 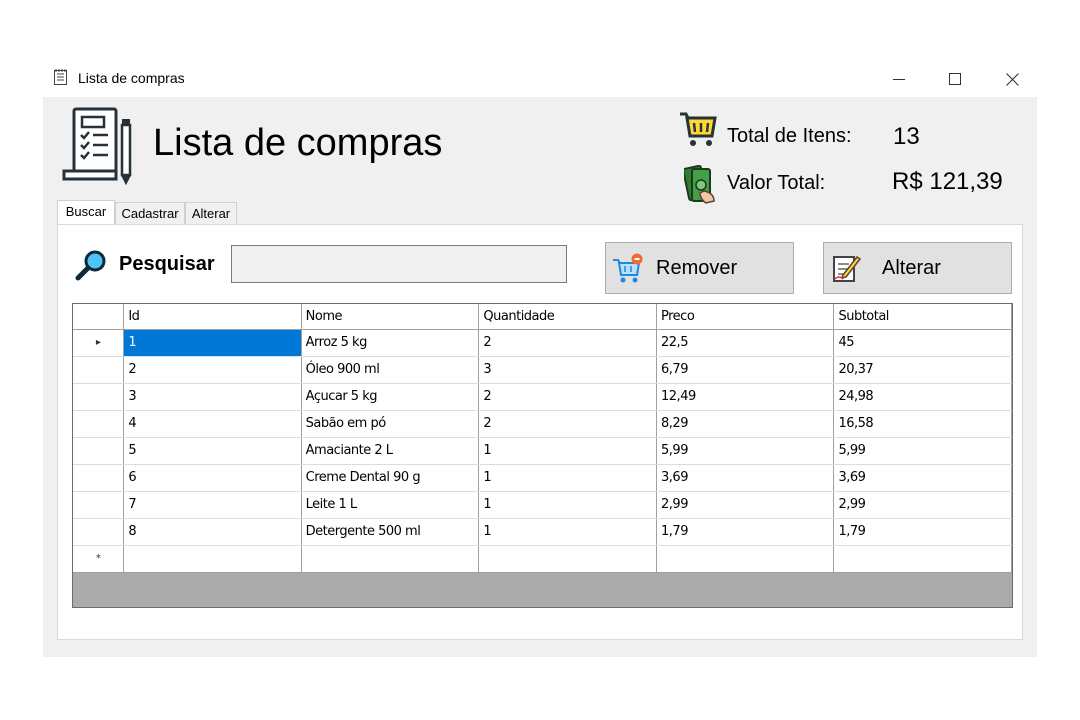 What do you see at coordinates (399, 264) in the screenshot?
I see `search-input` at bounding box center [399, 264].